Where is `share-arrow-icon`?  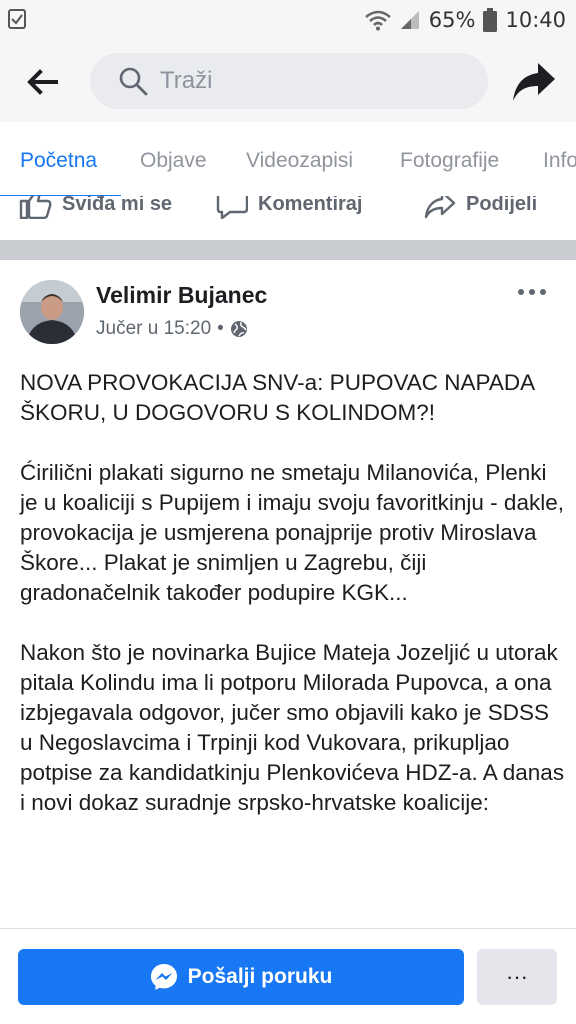
share-arrow-icon is located at coordinates (534, 82).